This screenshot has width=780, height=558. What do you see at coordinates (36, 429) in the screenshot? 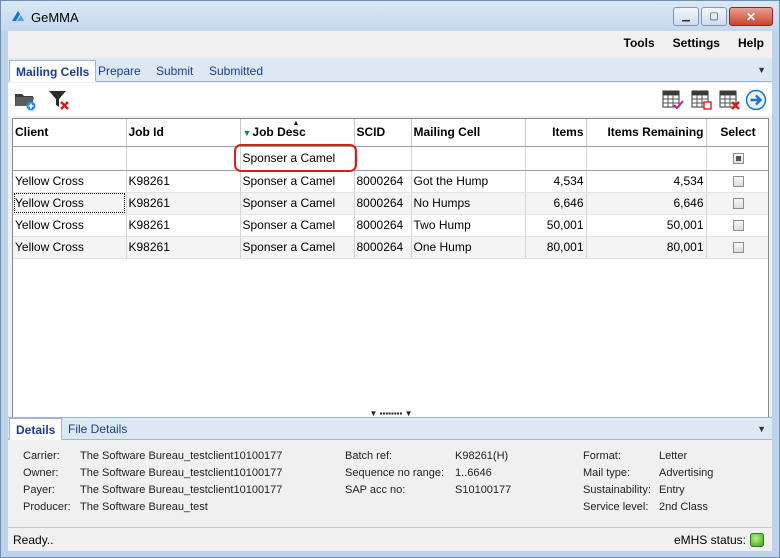
I see `tab-details: Details` at bounding box center [36, 429].